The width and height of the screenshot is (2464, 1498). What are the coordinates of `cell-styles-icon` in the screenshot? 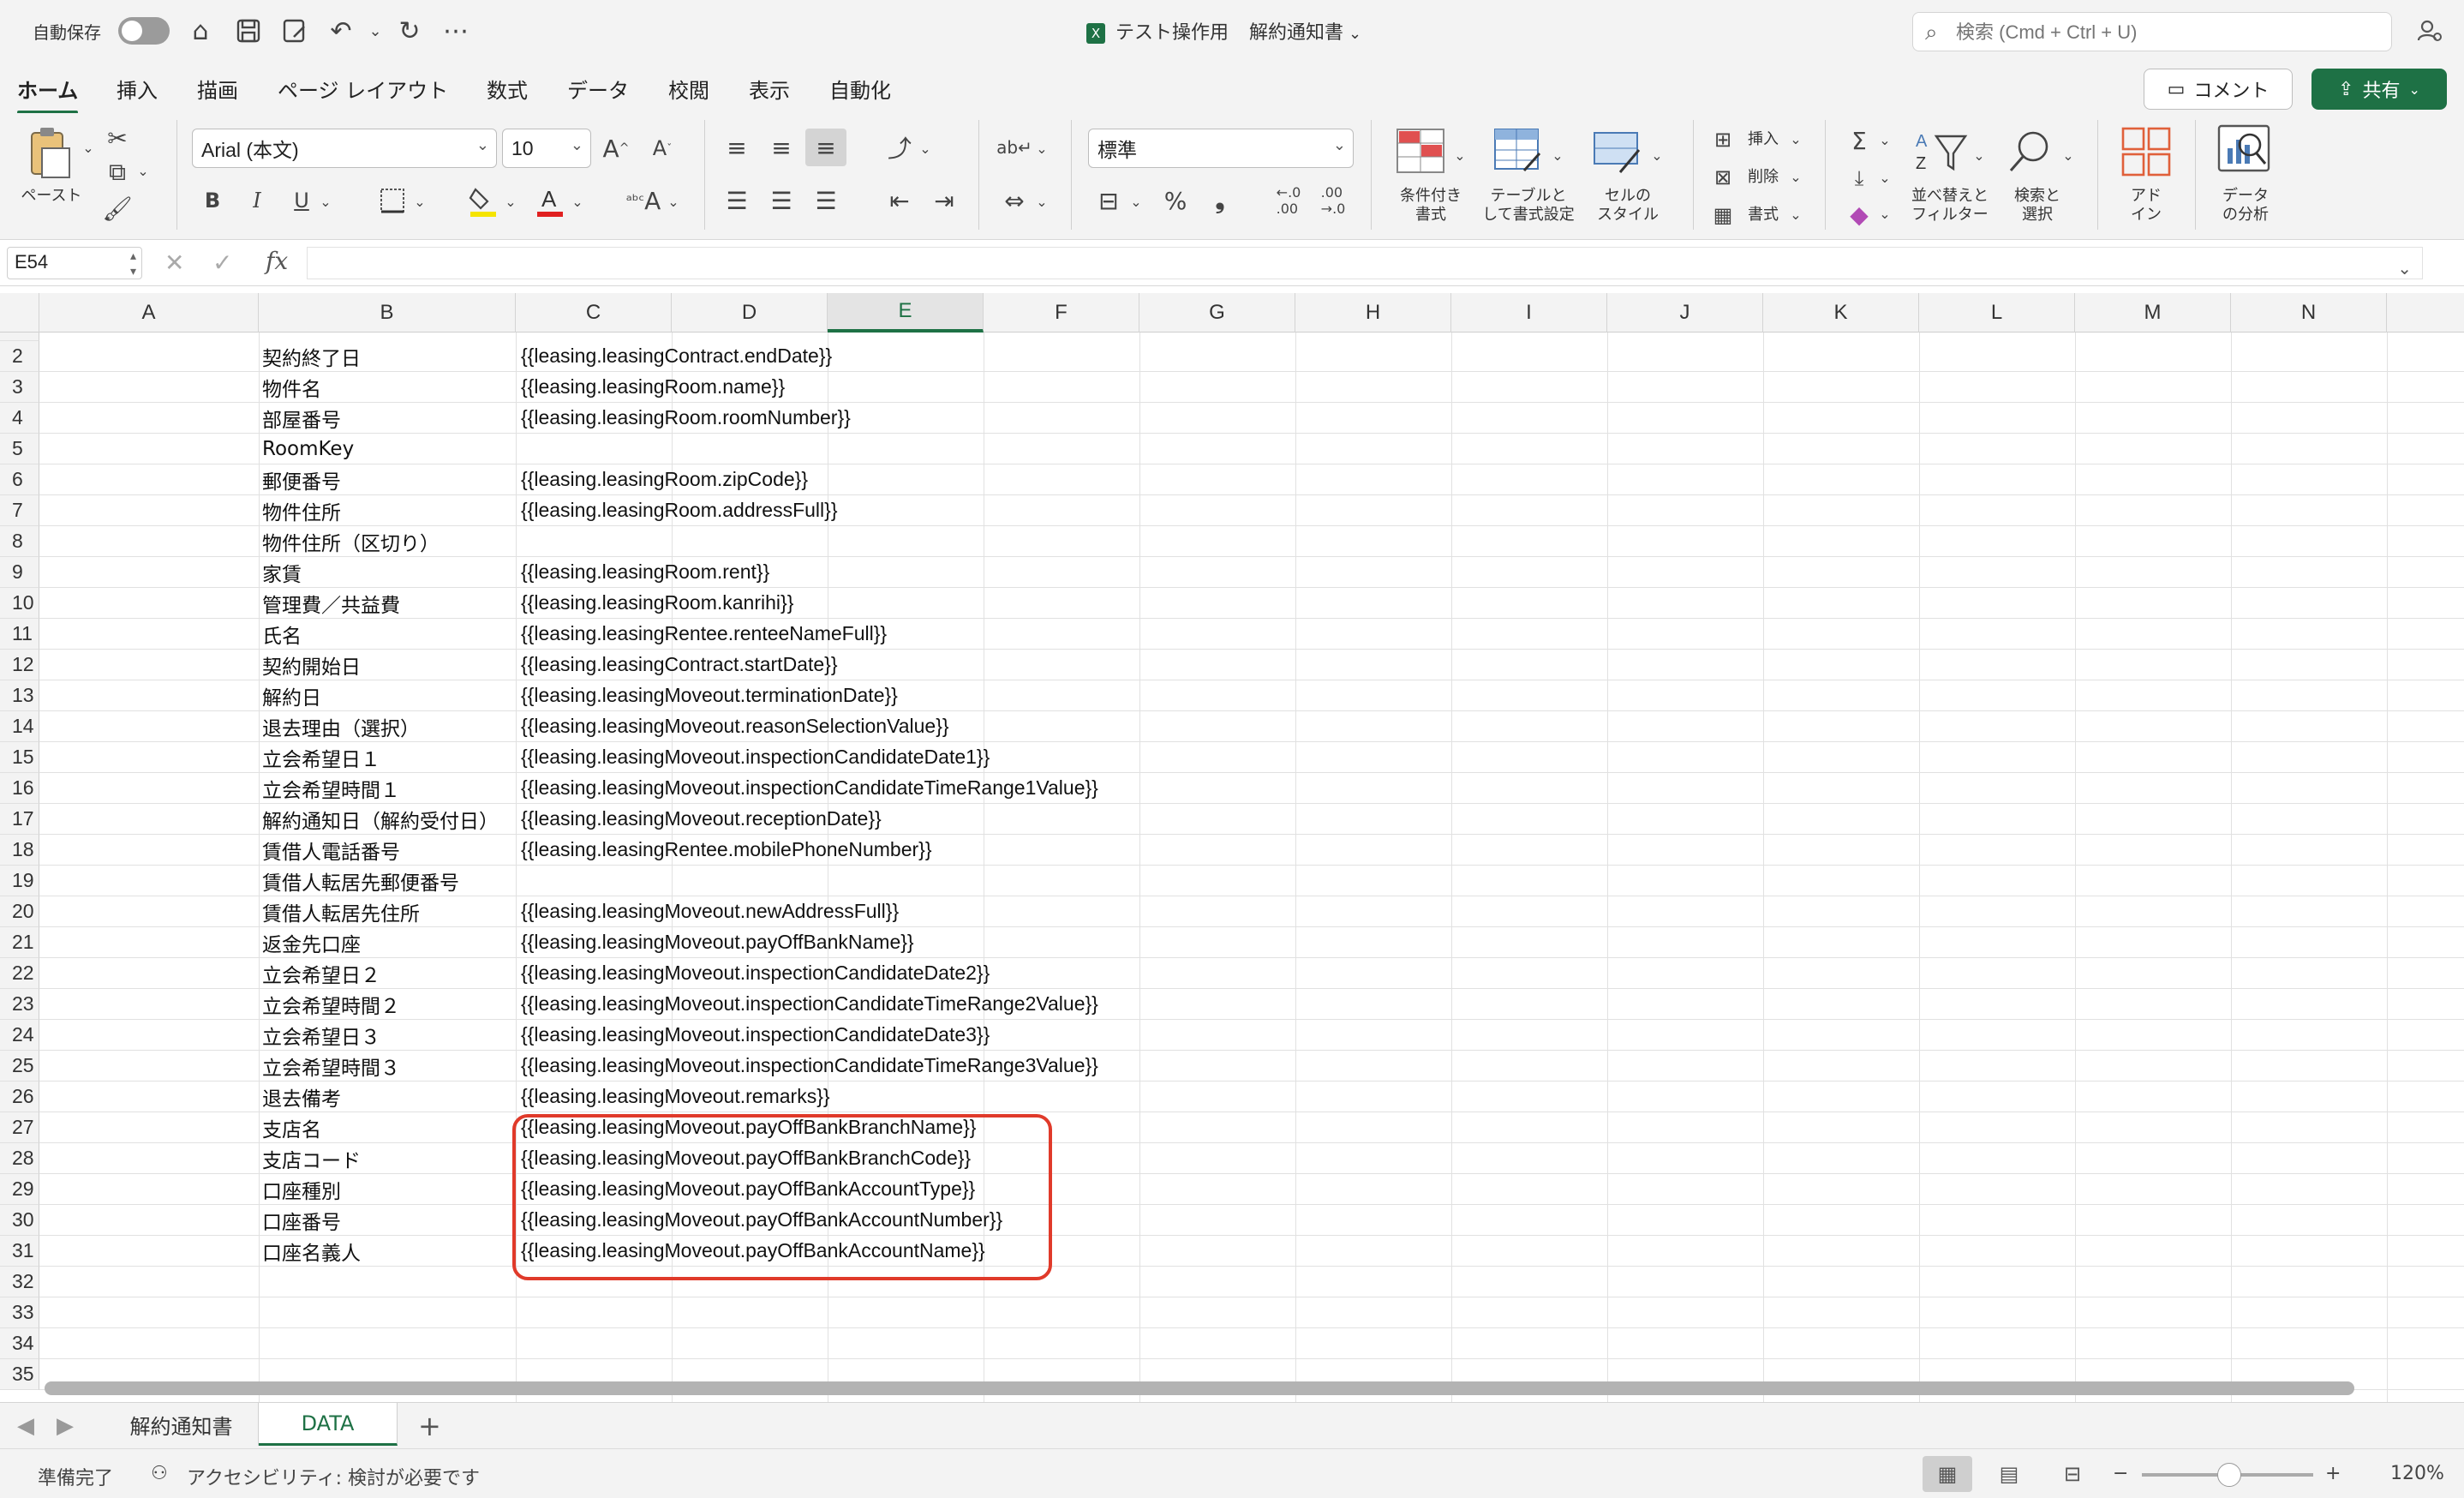 It's located at (1617, 151).